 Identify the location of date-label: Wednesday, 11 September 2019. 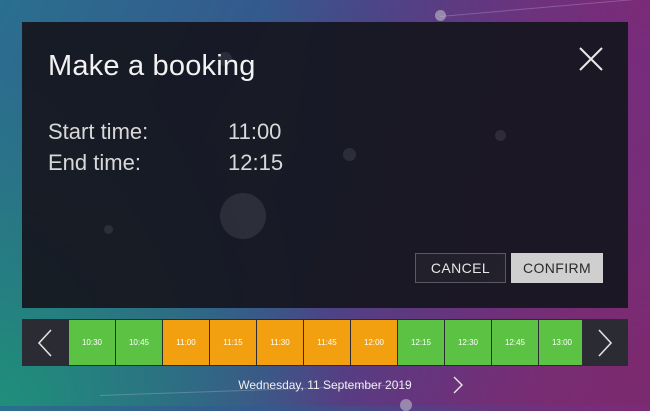
(325, 385).